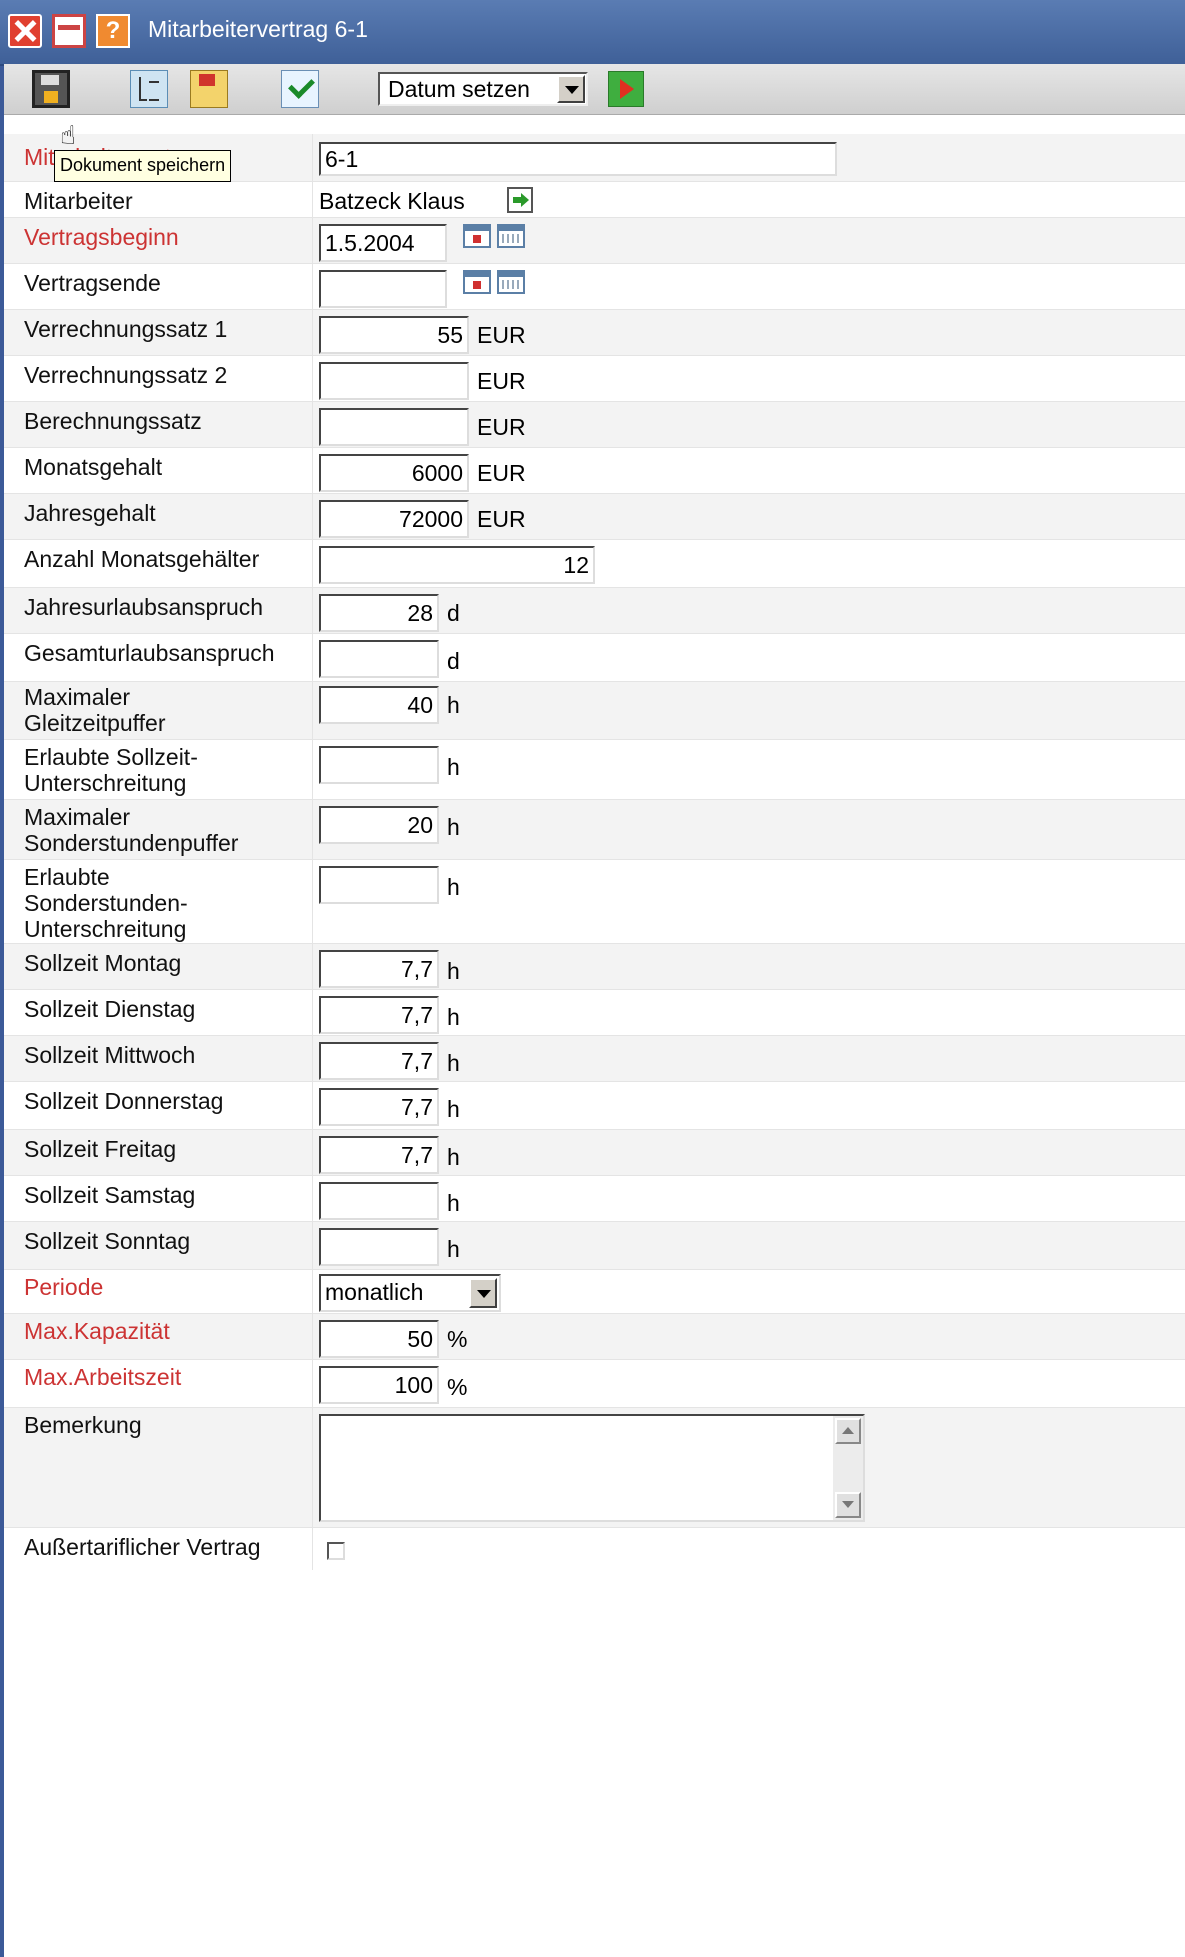 The height and width of the screenshot is (1957, 1185). What do you see at coordinates (67, 877) in the screenshot?
I see `label-line: Erlaubte` at bounding box center [67, 877].